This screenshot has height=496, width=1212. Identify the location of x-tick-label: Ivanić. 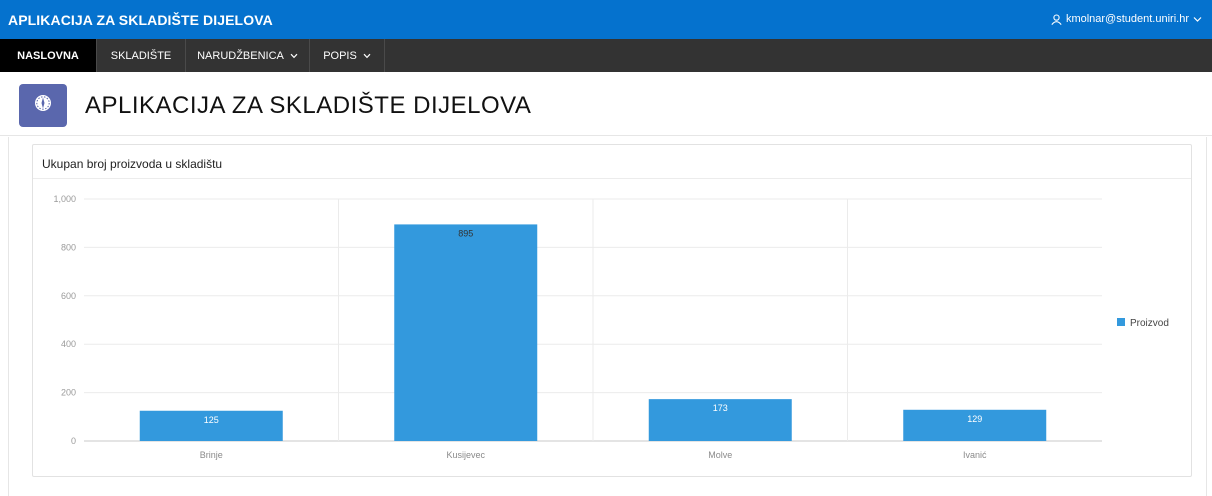
(975, 455).